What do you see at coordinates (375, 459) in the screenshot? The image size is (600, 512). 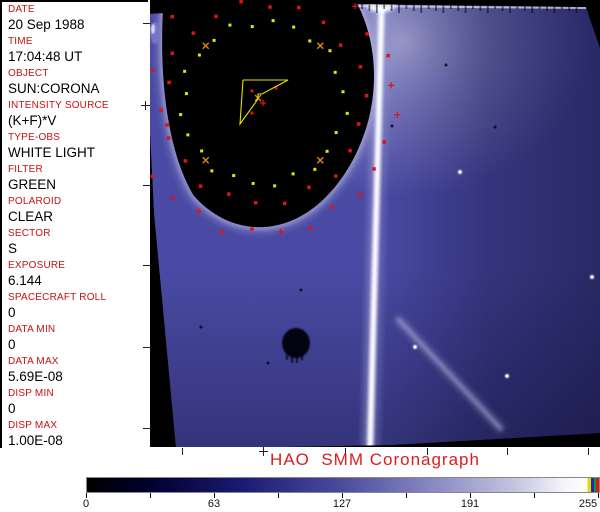 I see `image-title: HAO SMM Coronagraph` at bounding box center [375, 459].